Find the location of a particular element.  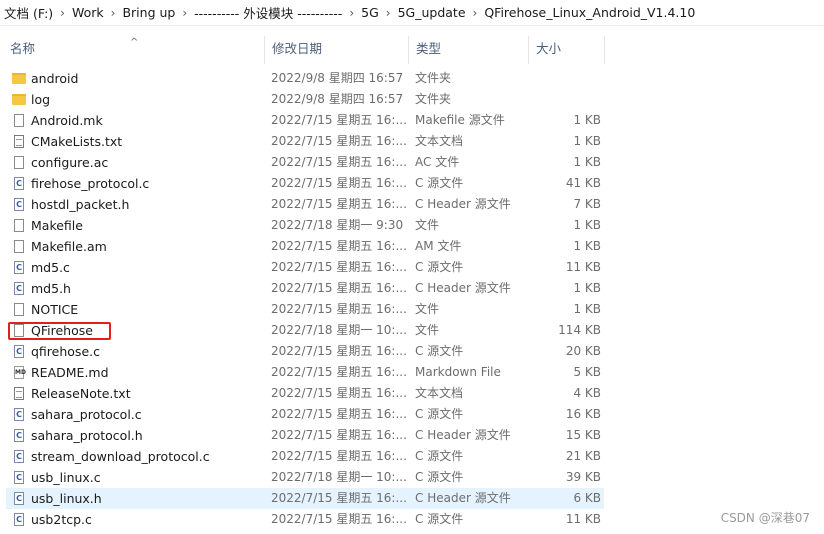

file-size: 20 KB is located at coordinates (583, 351).